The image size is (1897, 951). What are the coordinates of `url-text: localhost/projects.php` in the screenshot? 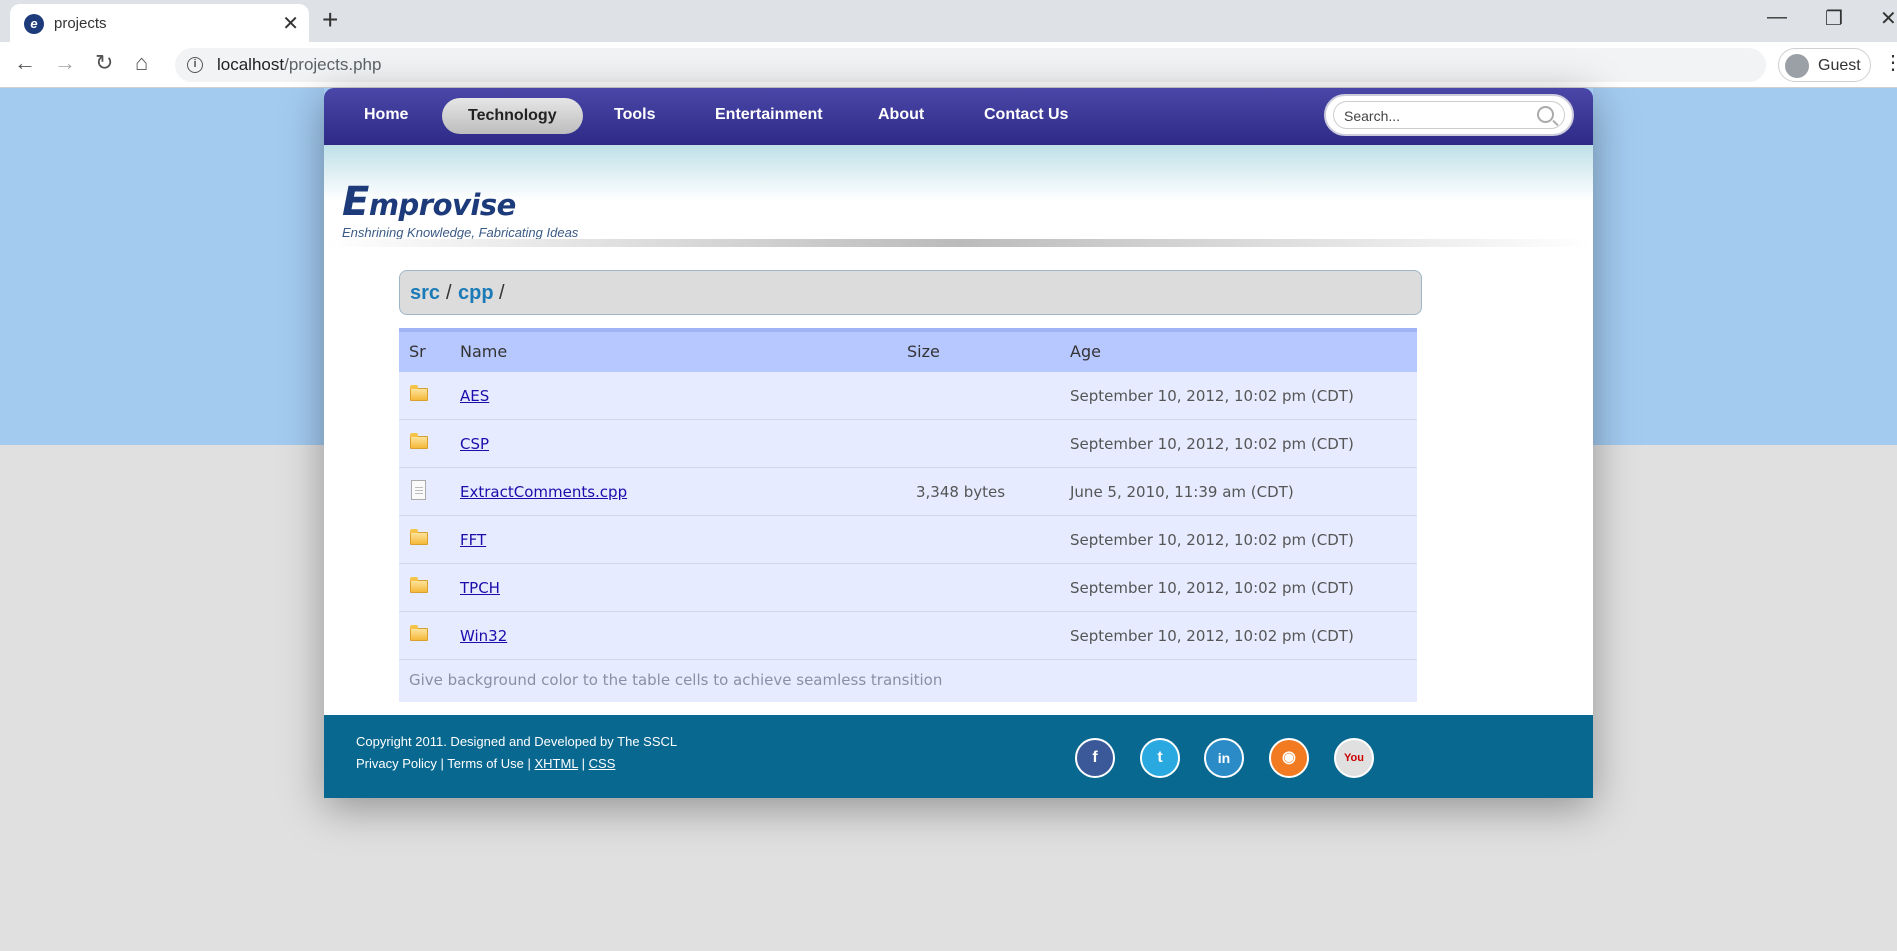 It's located at (299, 65).